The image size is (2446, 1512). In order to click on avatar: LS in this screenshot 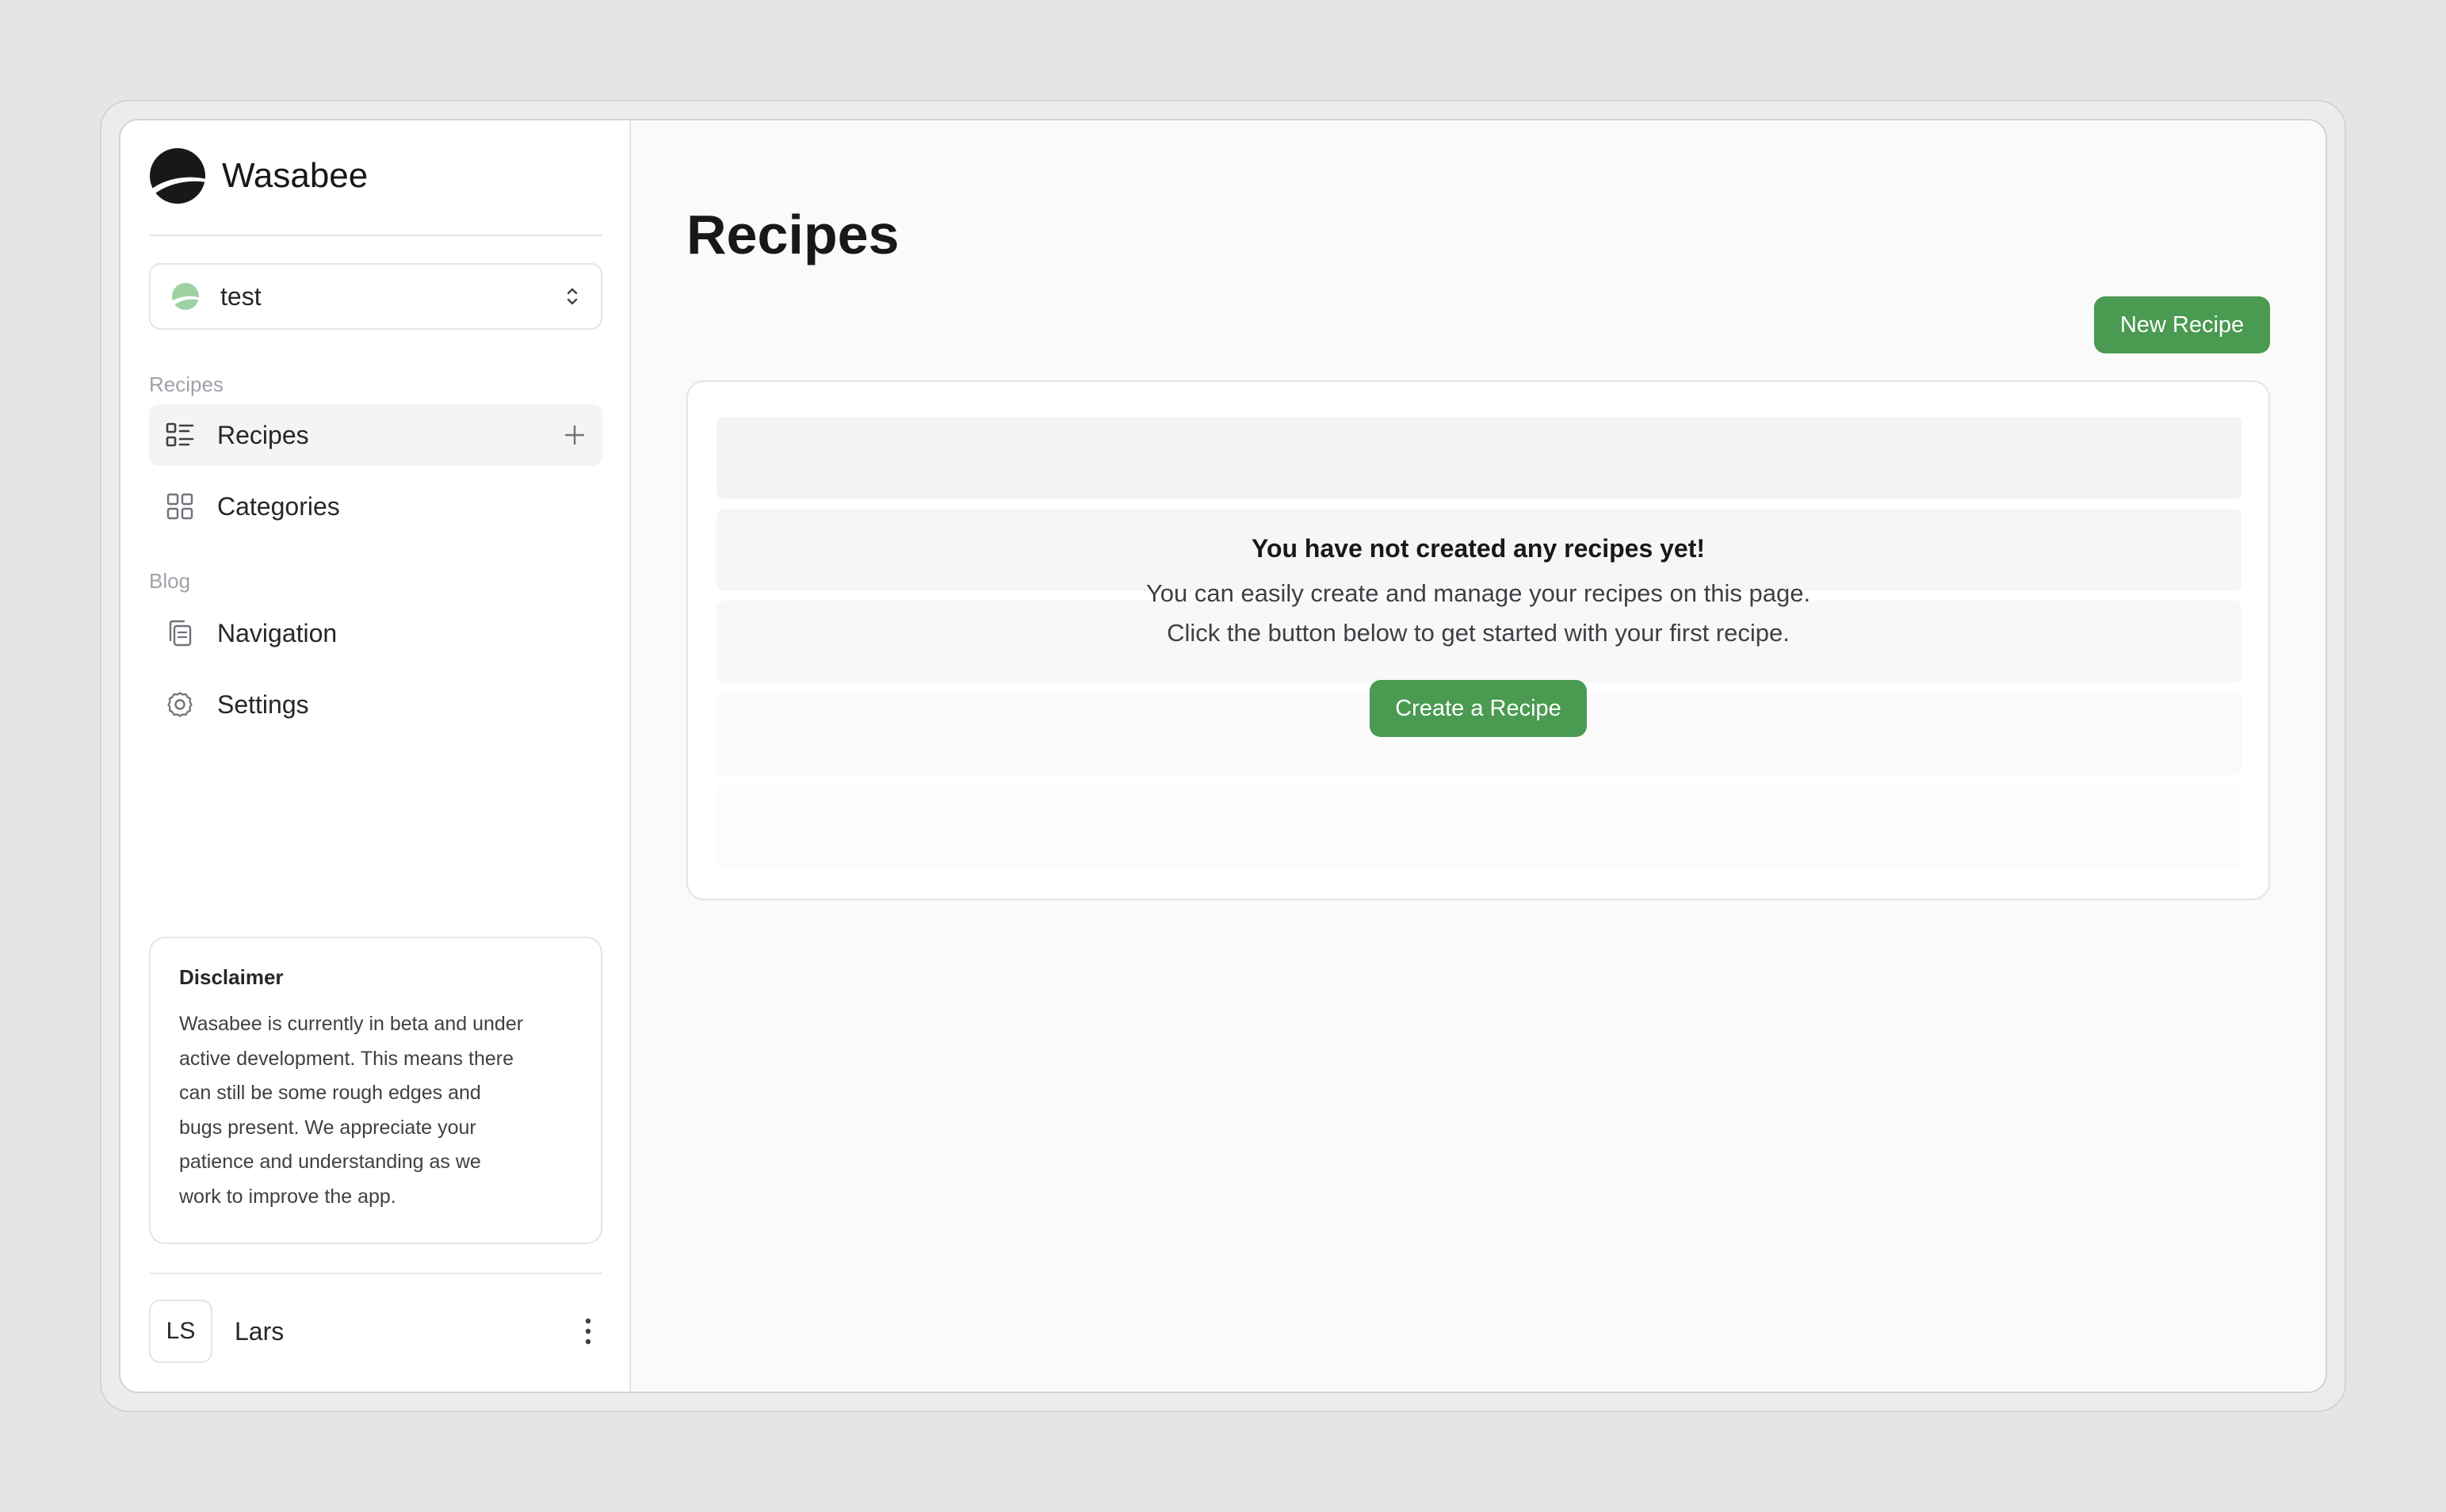, I will do `click(181, 1331)`.